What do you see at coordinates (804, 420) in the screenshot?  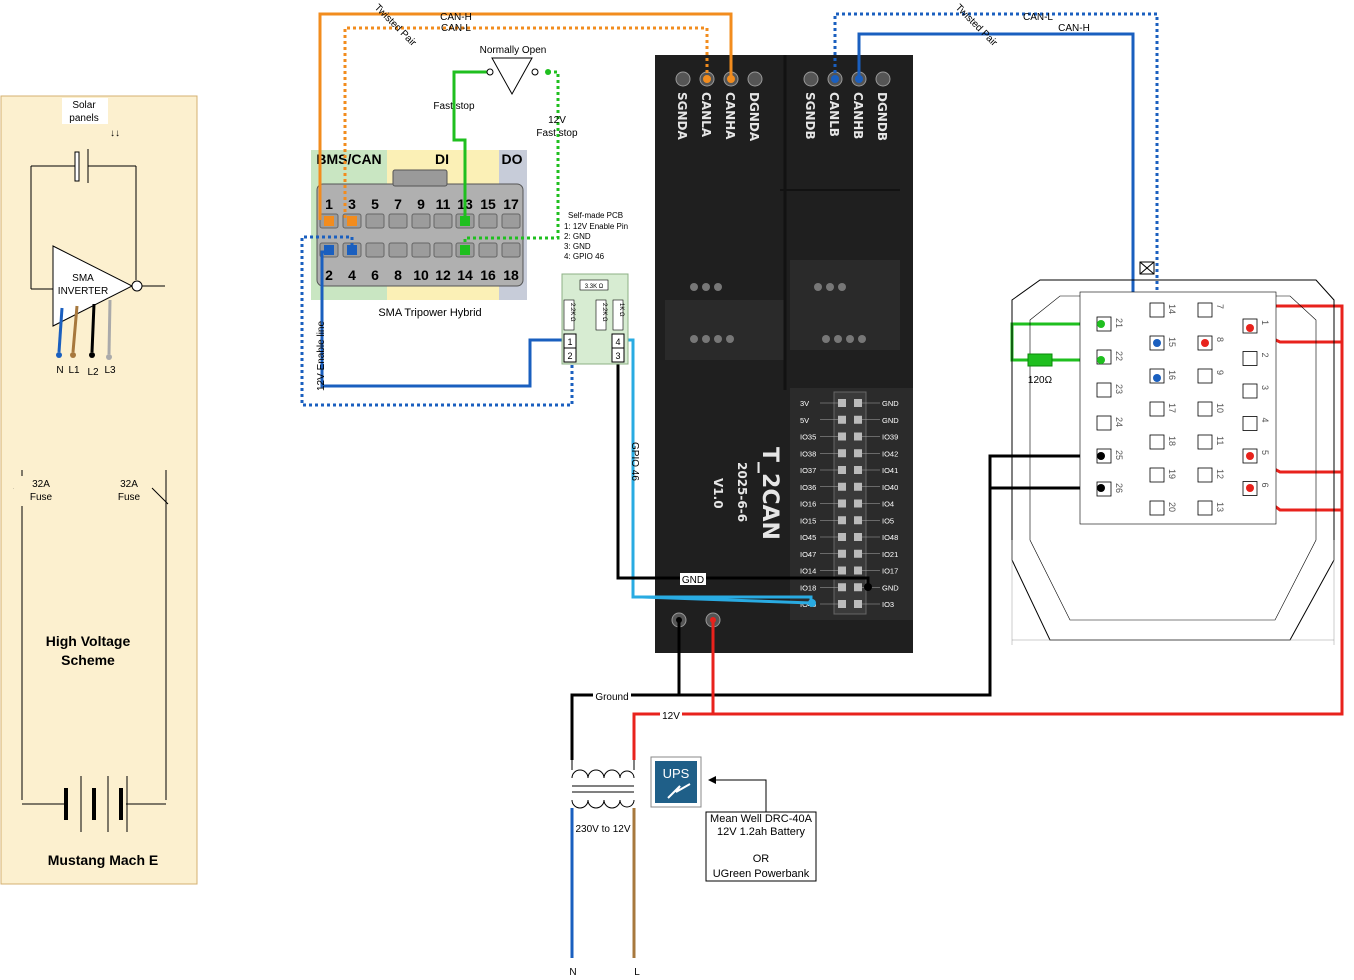 I see `io-left-label: 5V` at bounding box center [804, 420].